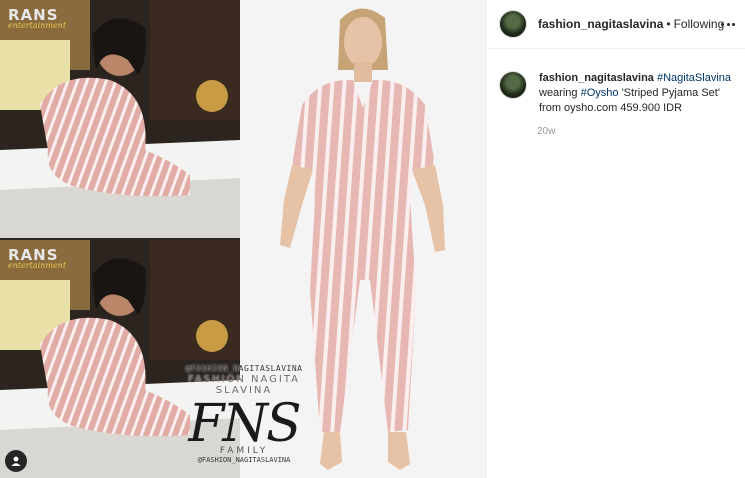 The image size is (745, 478). Describe the element at coordinates (641, 131) in the screenshot. I see `post-timestamp: 20w` at that location.